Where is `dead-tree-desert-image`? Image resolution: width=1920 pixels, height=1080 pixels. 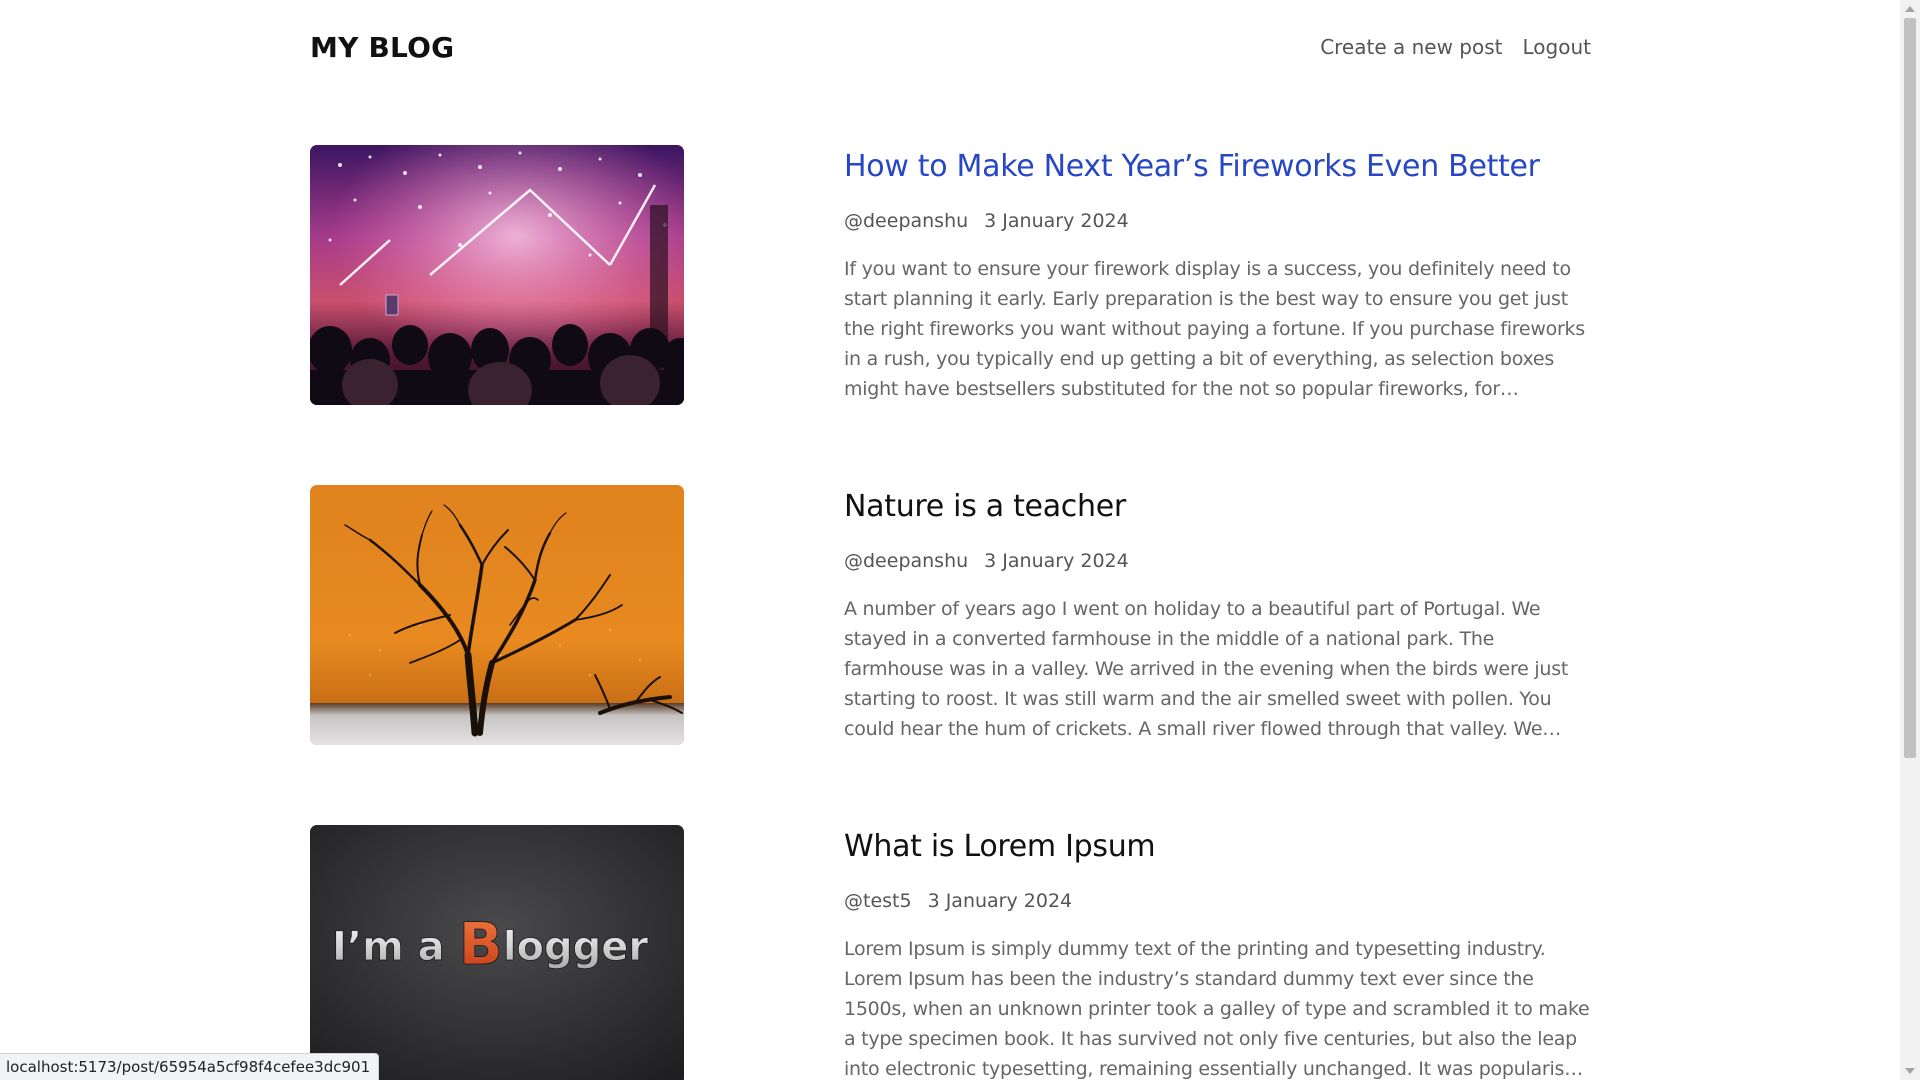 dead-tree-desert-image is located at coordinates (497, 615).